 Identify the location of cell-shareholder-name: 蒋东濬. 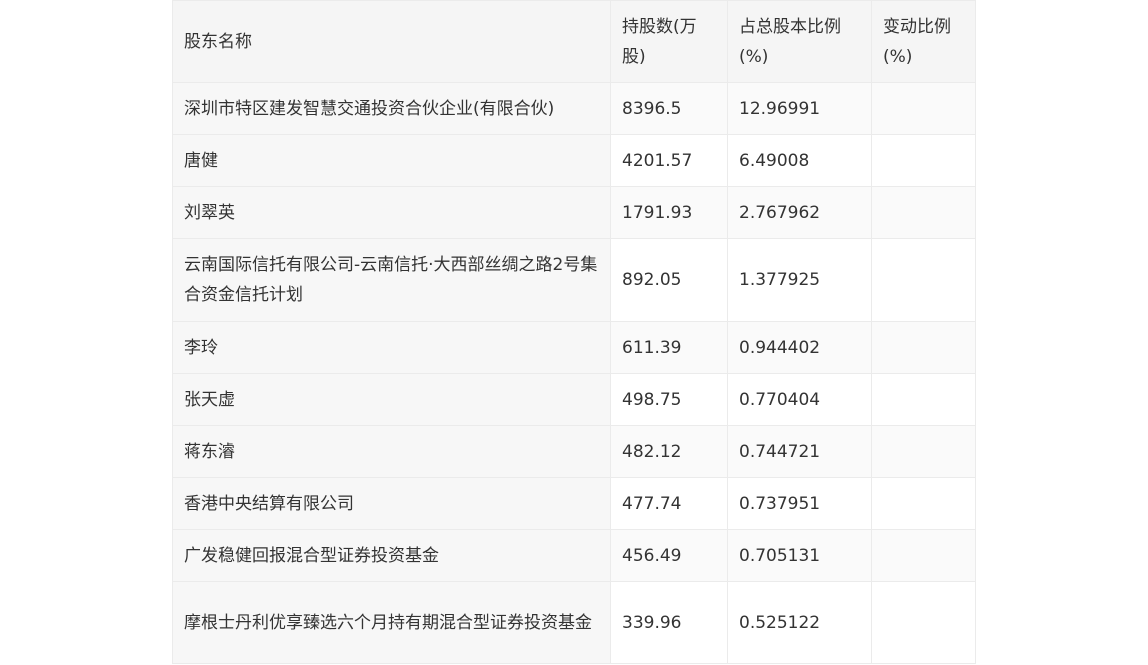
(391, 451).